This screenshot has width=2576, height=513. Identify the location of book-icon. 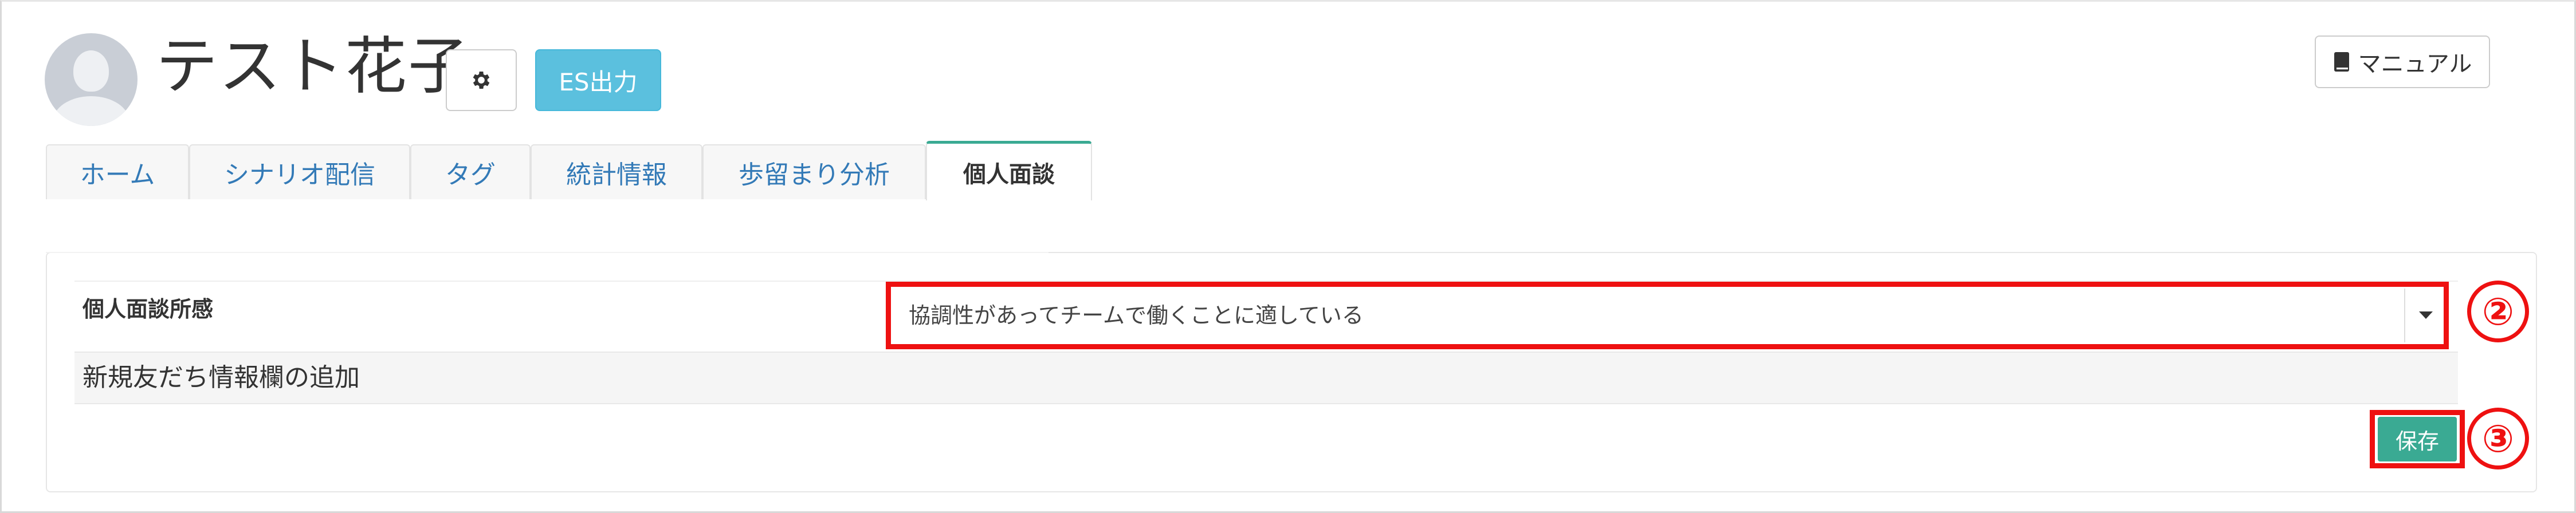
(2342, 62).